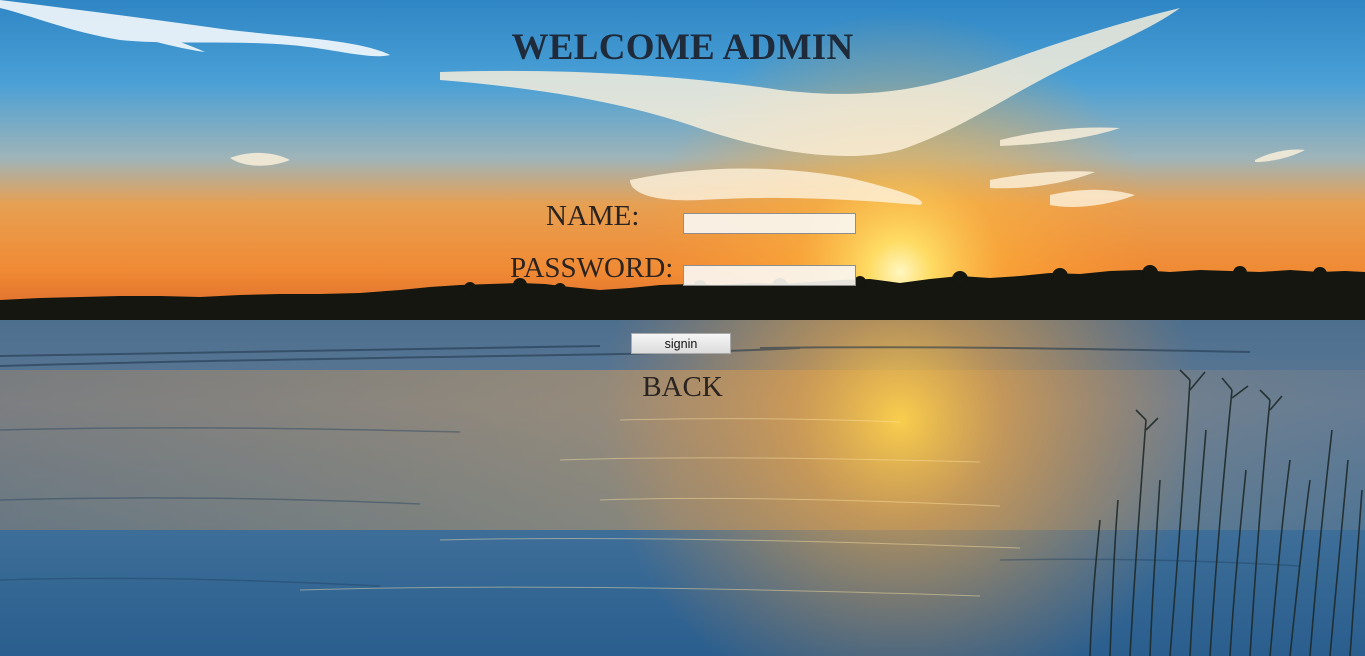 This screenshot has height=656, width=1365. What do you see at coordinates (592, 268) in the screenshot?
I see `password-label: PASSWORD:` at bounding box center [592, 268].